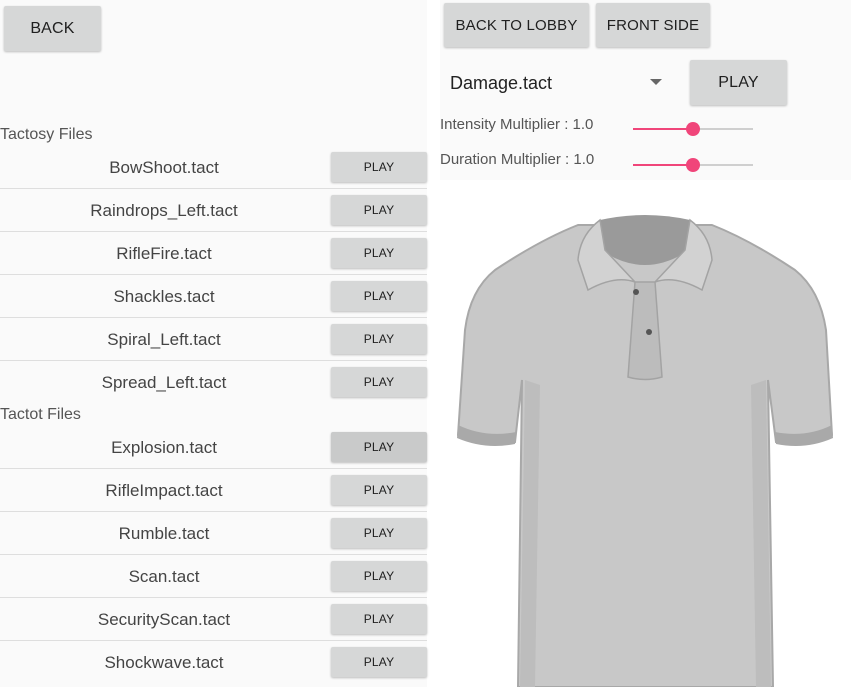  What do you see at coordinates (164, 533) in the screenshot?
I see `file-name: Rumble.tact` at bounding box center [164, 533].